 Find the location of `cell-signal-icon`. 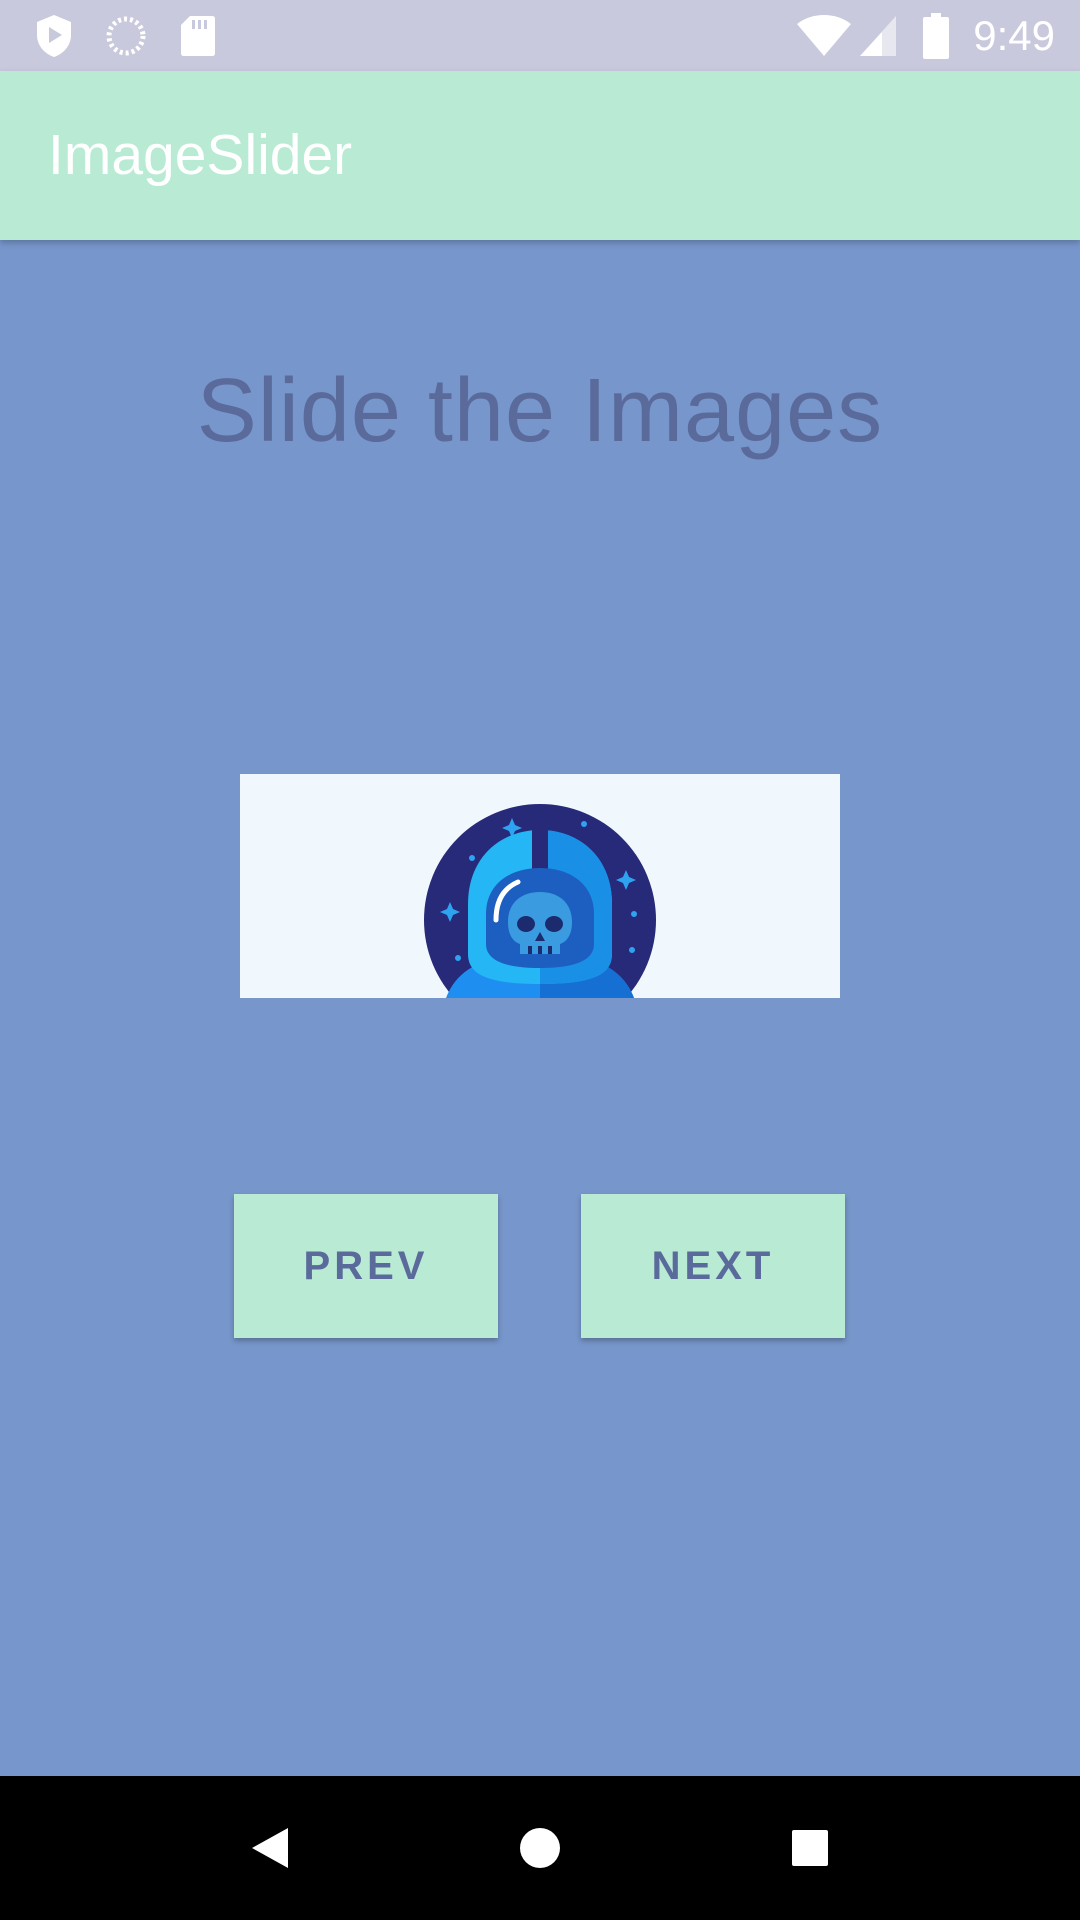

cell-signal-icon is located at coordinates (878, 35).